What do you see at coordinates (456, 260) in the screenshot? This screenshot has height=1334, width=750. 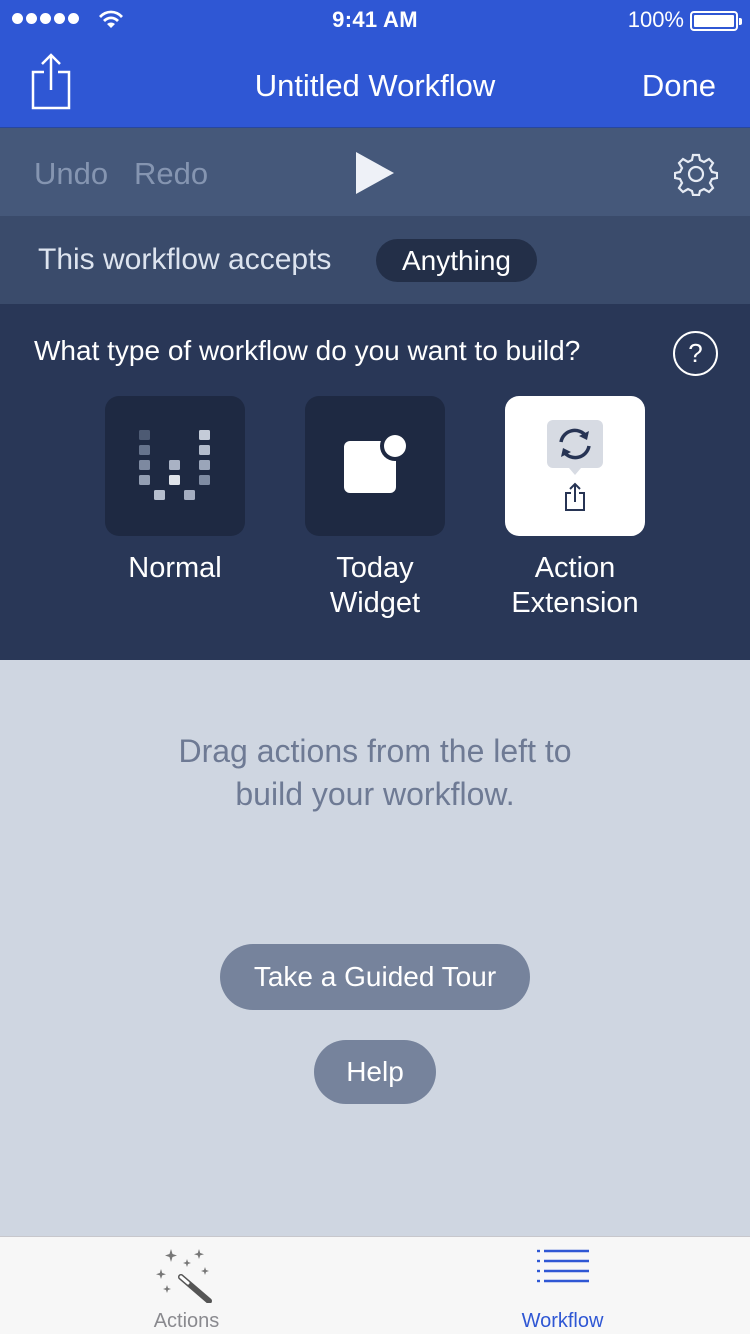 I see `accepts-type-pill: Anything` at bounding box center [456, 260].